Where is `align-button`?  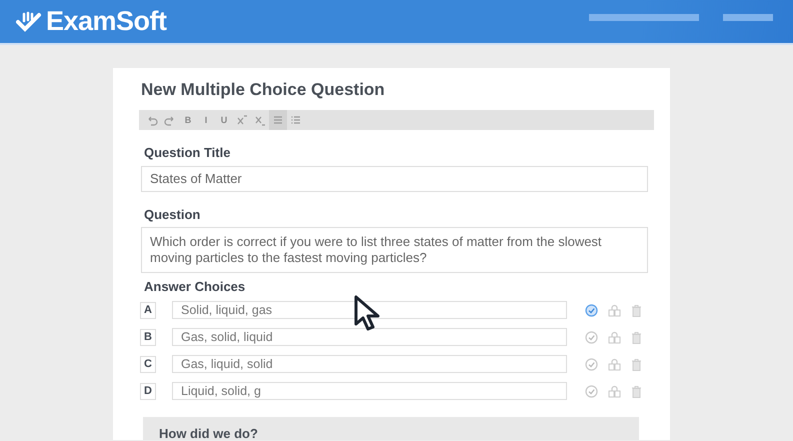 align-button is located at coordinates (278, 120).